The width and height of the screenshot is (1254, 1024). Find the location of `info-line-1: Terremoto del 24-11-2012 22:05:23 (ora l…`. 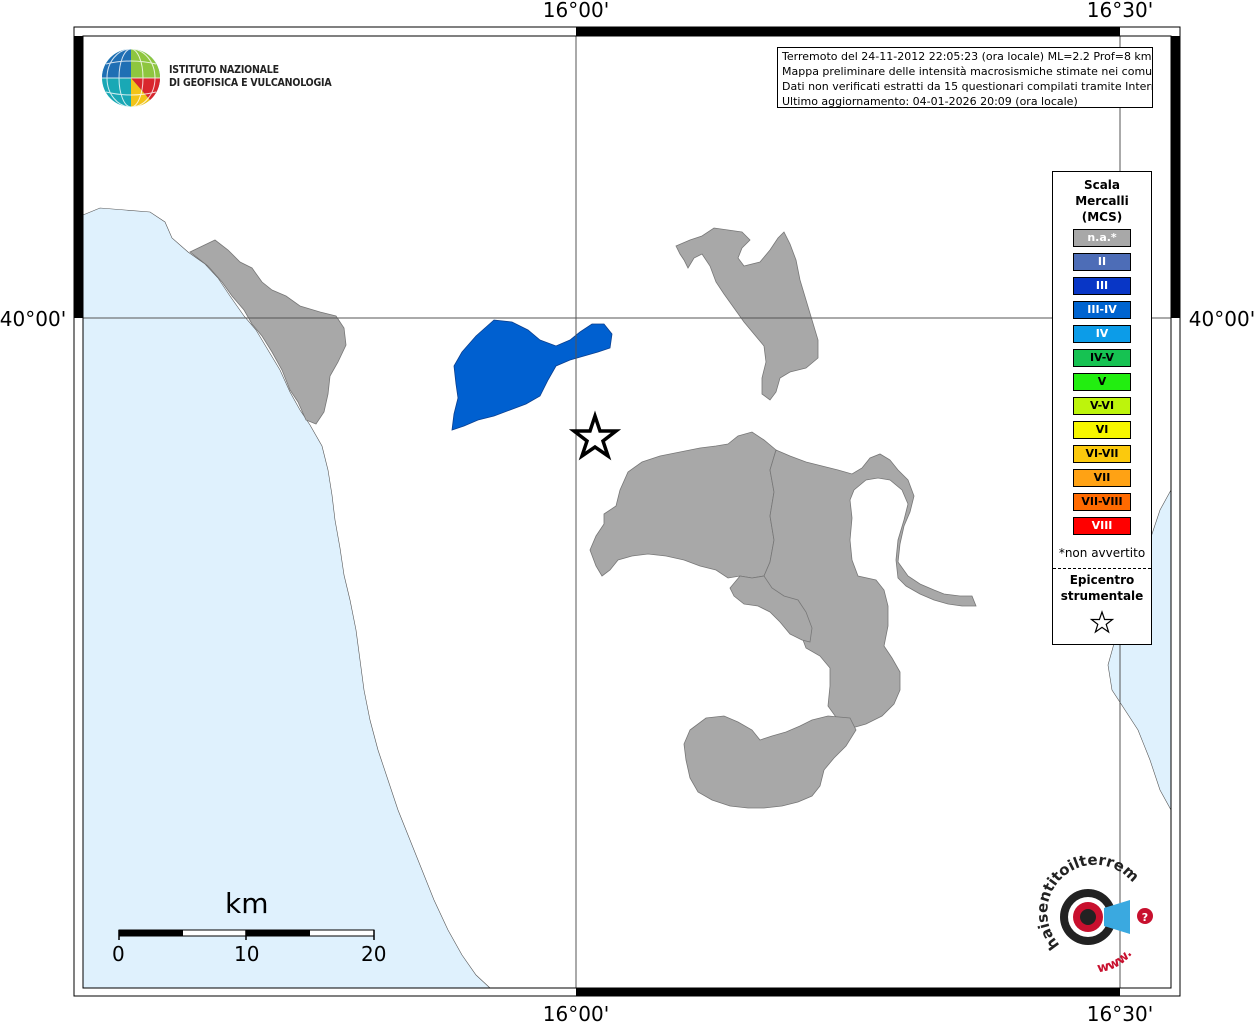

info-line-1: Terremoto del 24-11-2012 22:05:23 (ora l… is located at coordinates (967, 56).